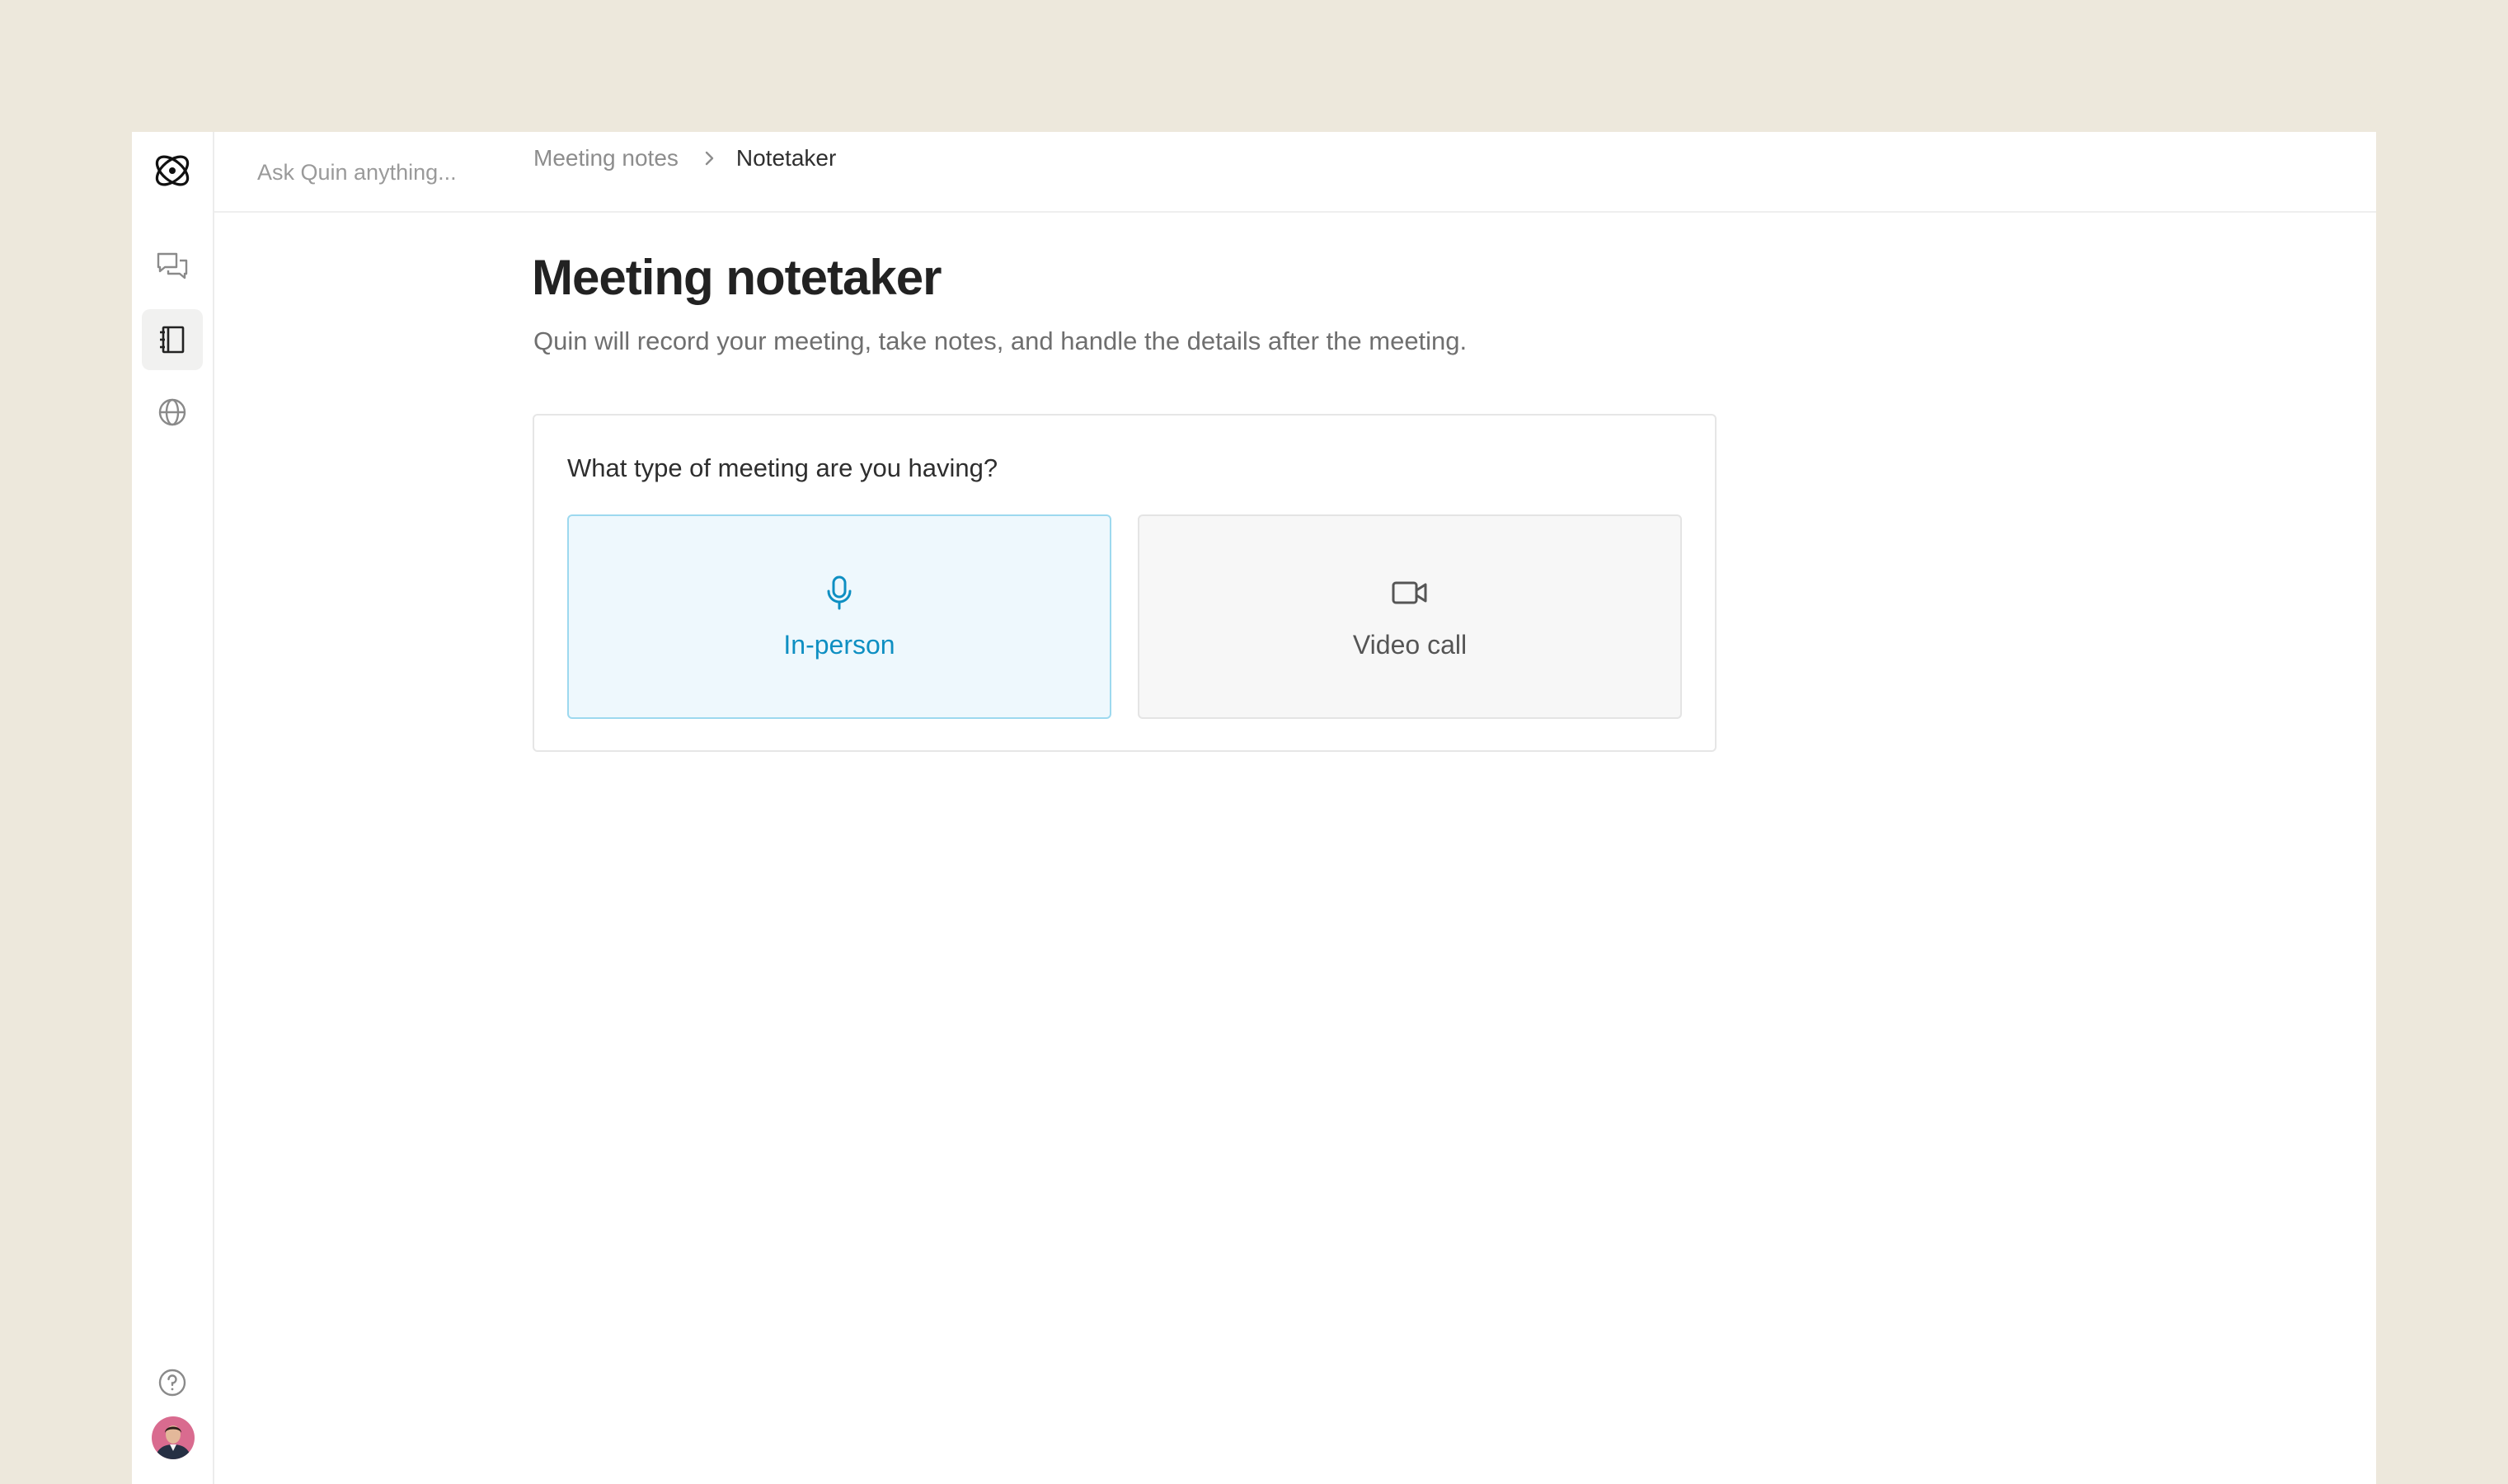 Image resolution: width=2508 pixels, height=1484 pixels. What do you see at coordinates (173, 808) in the screenshot?
I see `sidebar` at bounding box center [173, 808].